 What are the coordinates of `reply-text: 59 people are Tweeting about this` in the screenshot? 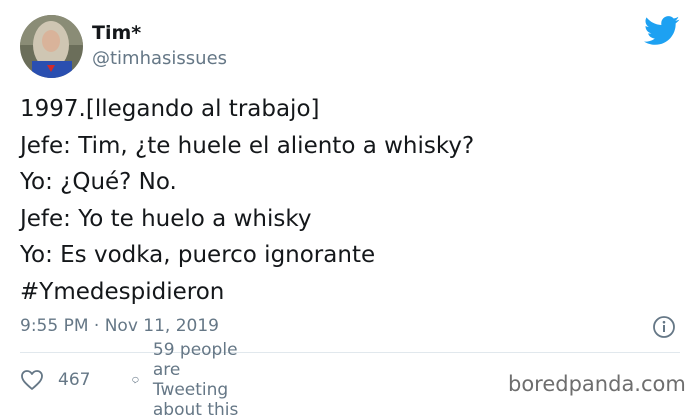 It's located at (195, 380).